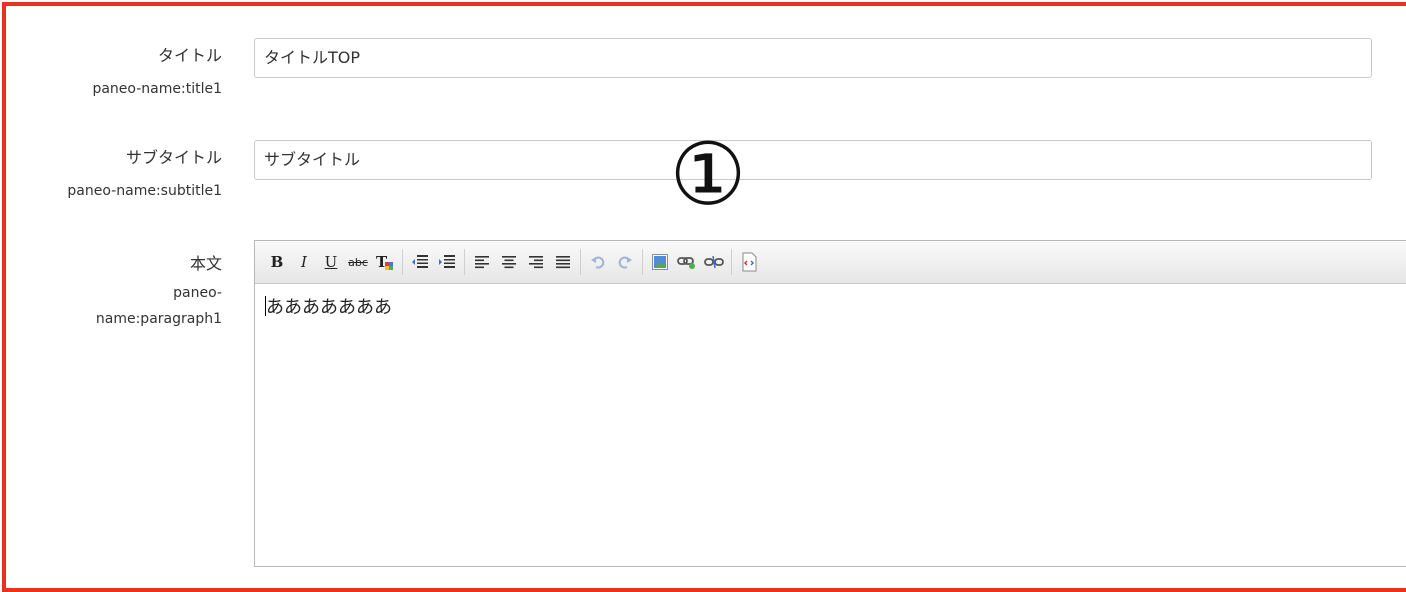 This screenshot has width=1406, height=592. What do you see at coordinates (813, 160) in the screenshot?
I see `subtitle-input: サブタイトル` at bounding box center [813, 160].